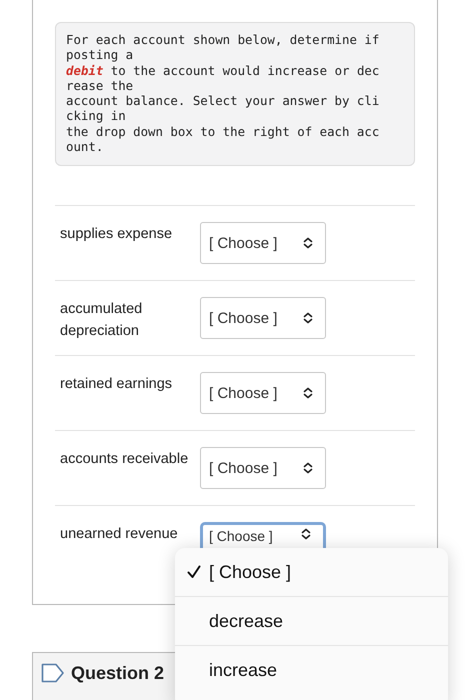  What do you see at coordinates (102, 320) in the screenshot?
I see `account-label: accumulated depreciation` at bounding box center [102, 320].